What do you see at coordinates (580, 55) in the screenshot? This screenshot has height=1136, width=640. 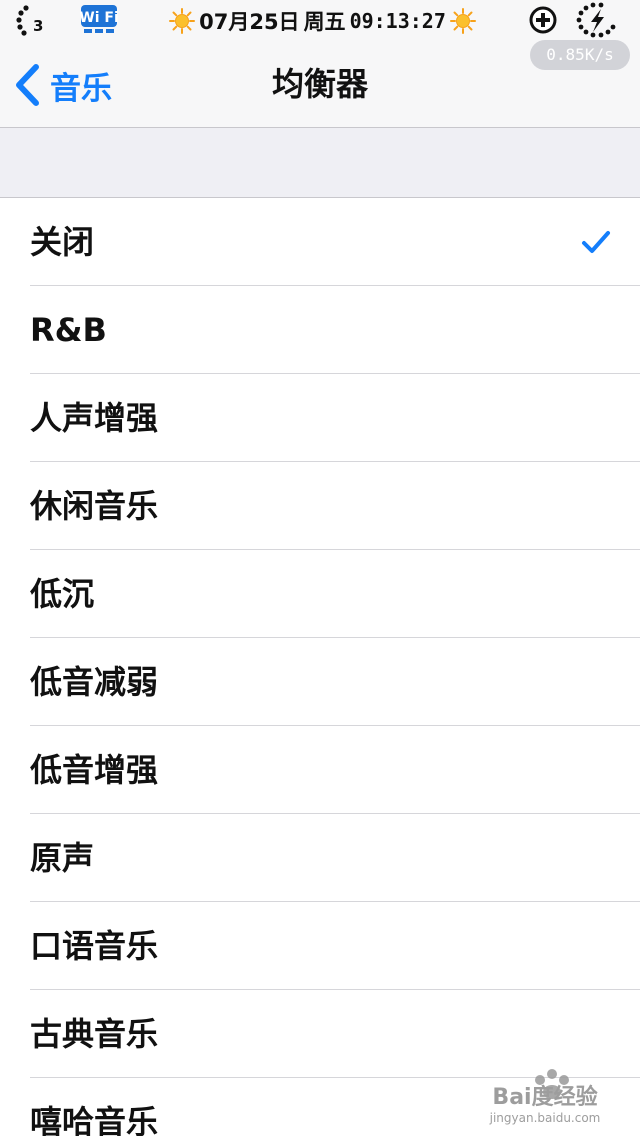 I see `network-speed-badge: 0.85K/s` at bounding box center [580, 55].